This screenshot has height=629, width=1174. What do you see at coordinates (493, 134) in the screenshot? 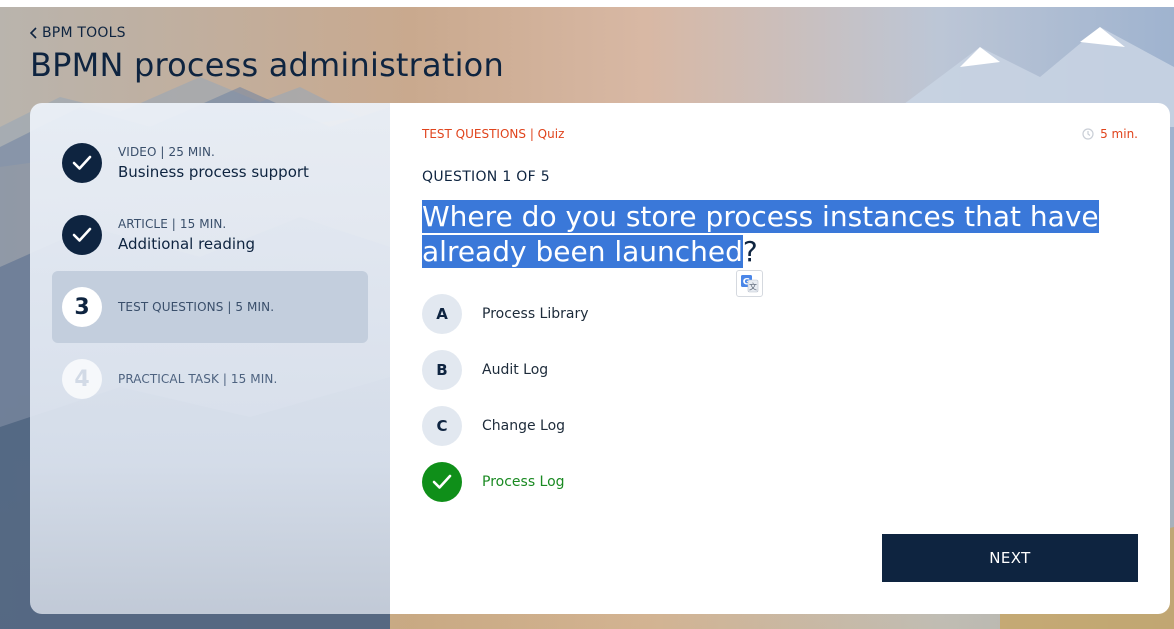
I see `quiz-breadcrumb: TEST QUESTIONS | Quiz` at bounding box center [493, 134].